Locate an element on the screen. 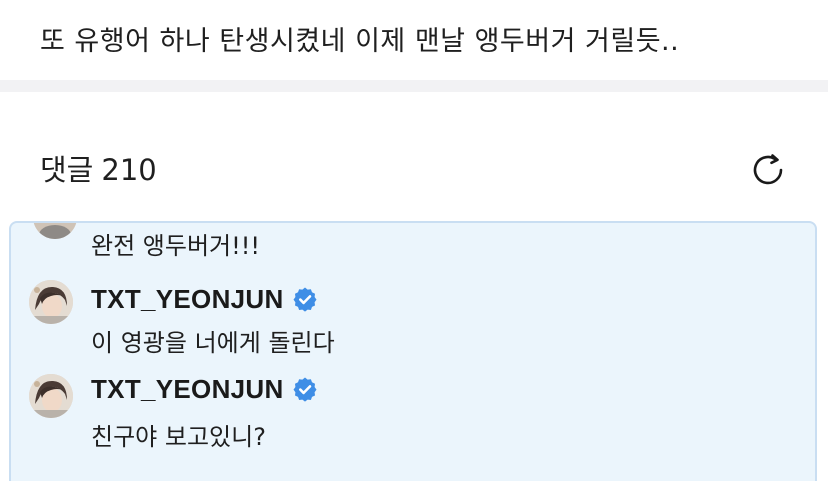 The height and width of the screenshot is (481, 828). reply-text: 완전 앵두버거!!! is located at coordinates (175, 246).